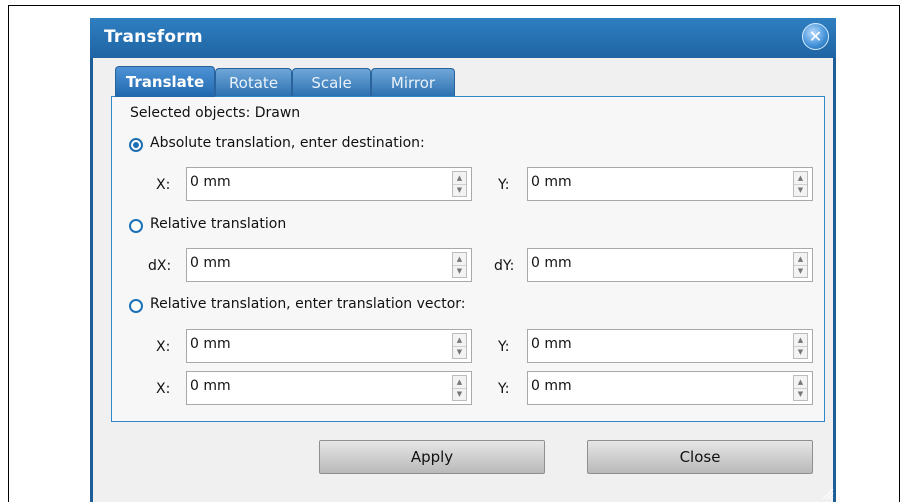  What do you see at coordinates (210, 386) in the screenshot?
I see `vec2-x-value: 0 mm` at bounding box center [210, 386].